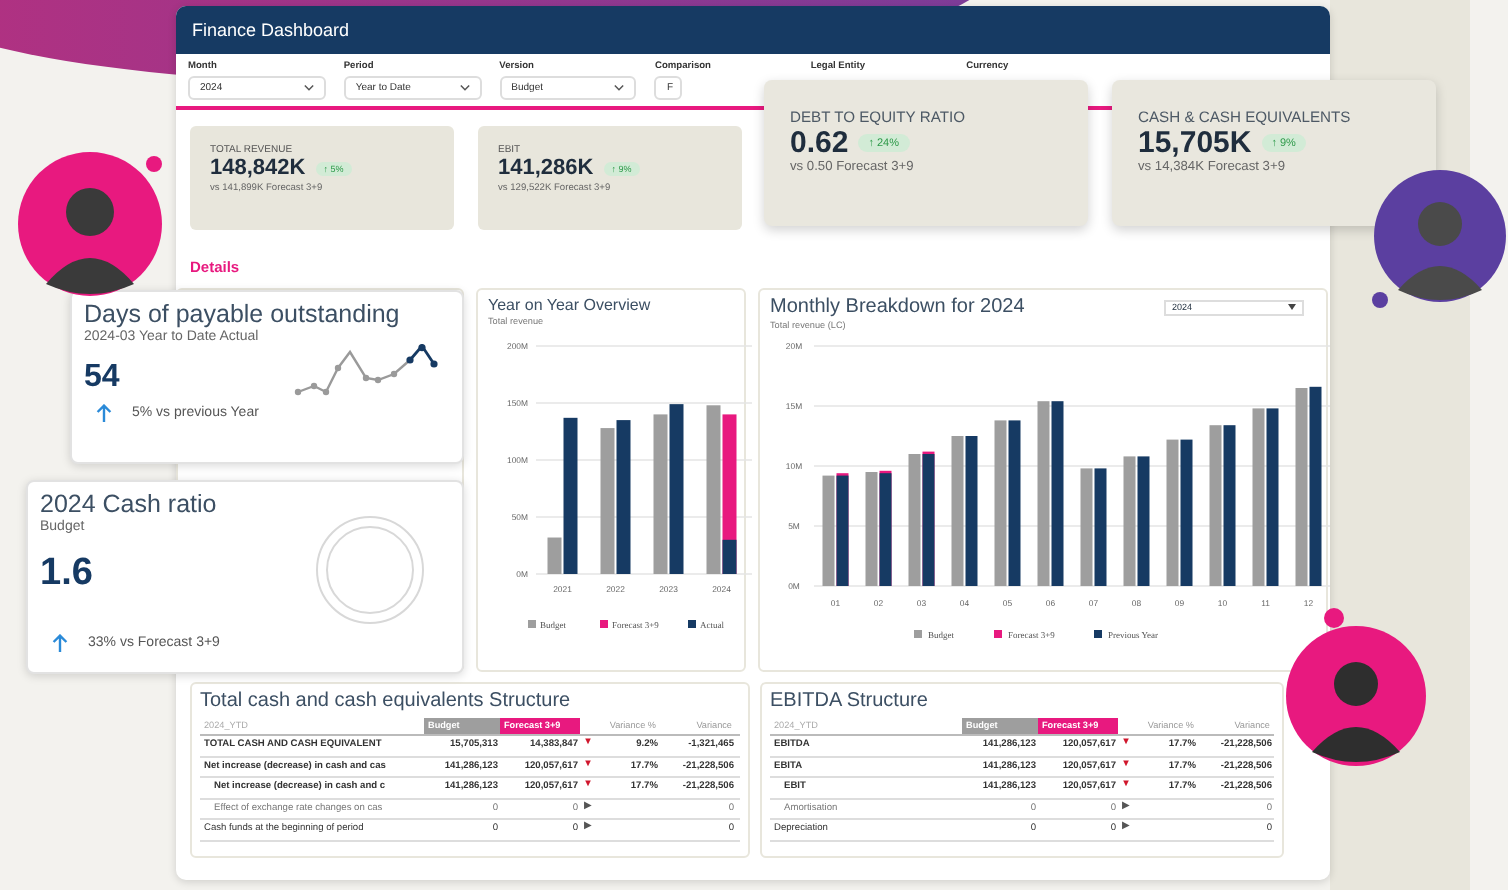 The width and height of the screenshot is (1508, 890). Describe the element at coordinates (66, 574) in the screenshot. I see `metric-value: 1.6` at that location.